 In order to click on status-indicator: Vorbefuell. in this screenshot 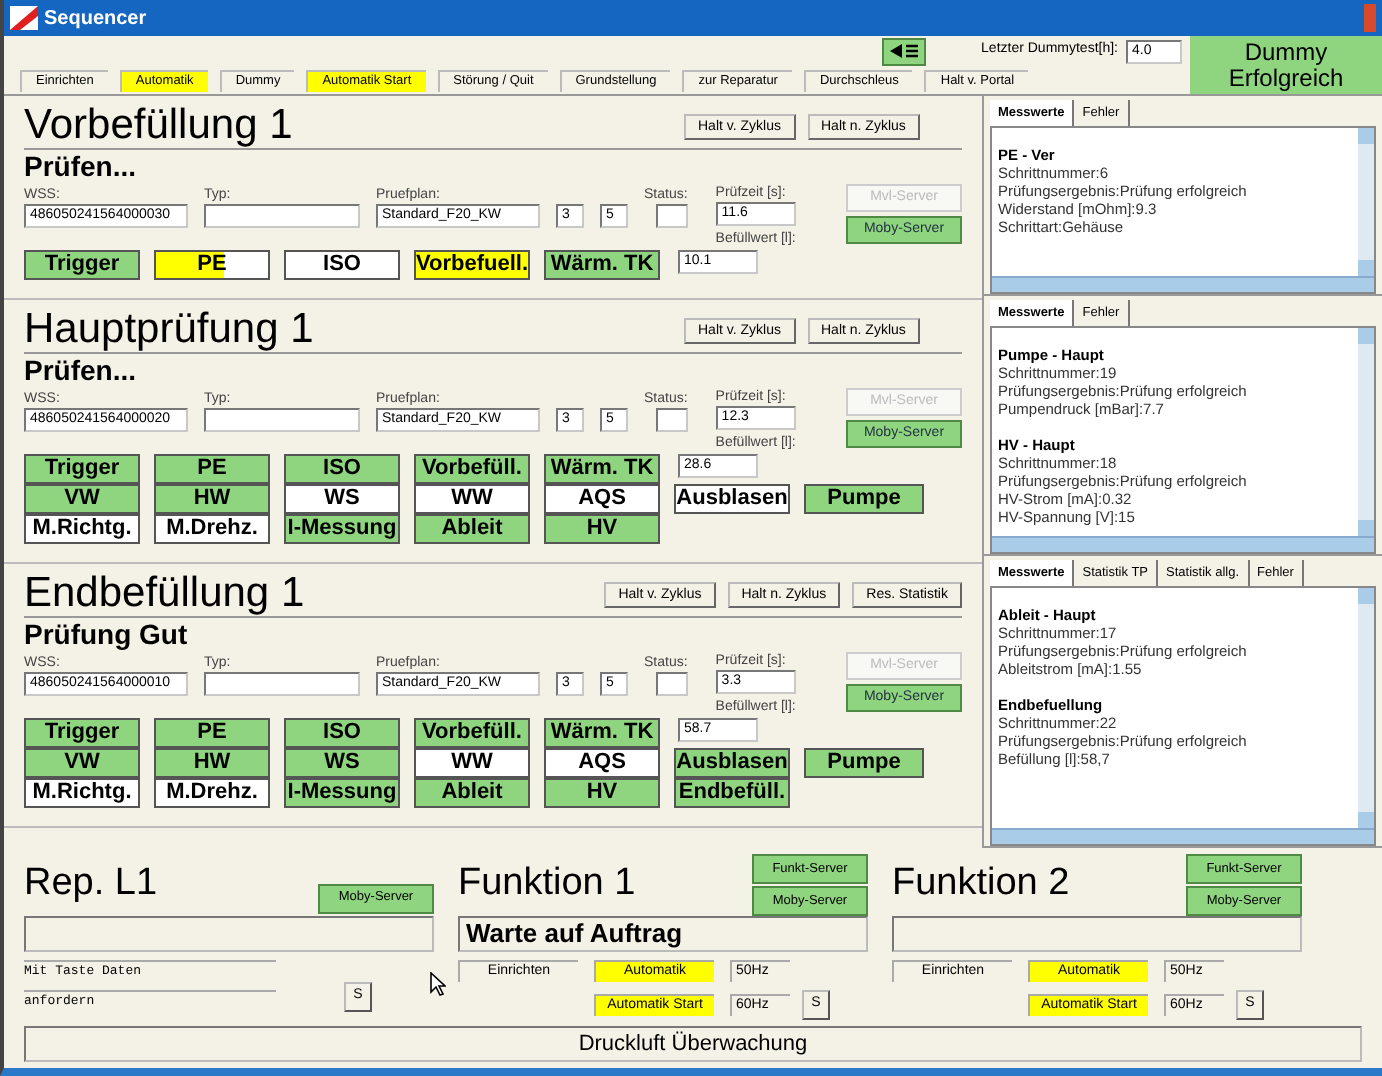, I will do `click(472, 265)`.